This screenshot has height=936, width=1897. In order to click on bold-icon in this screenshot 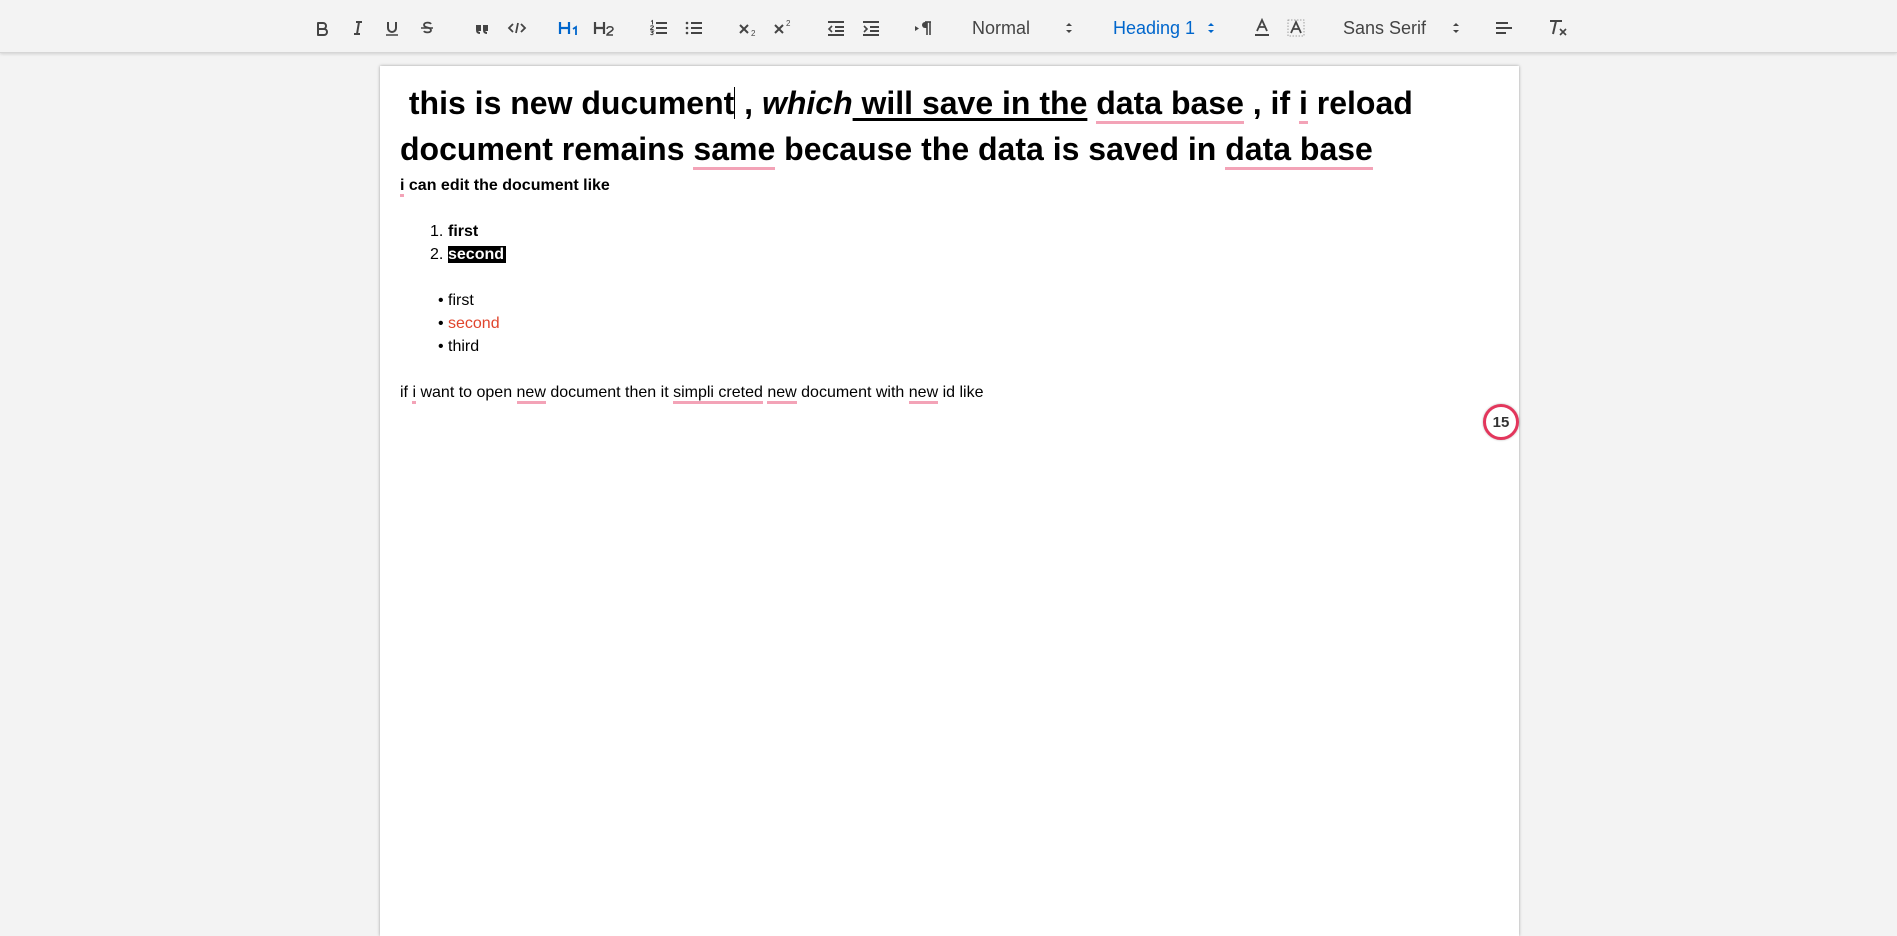, I will do `click(322, 29)`.